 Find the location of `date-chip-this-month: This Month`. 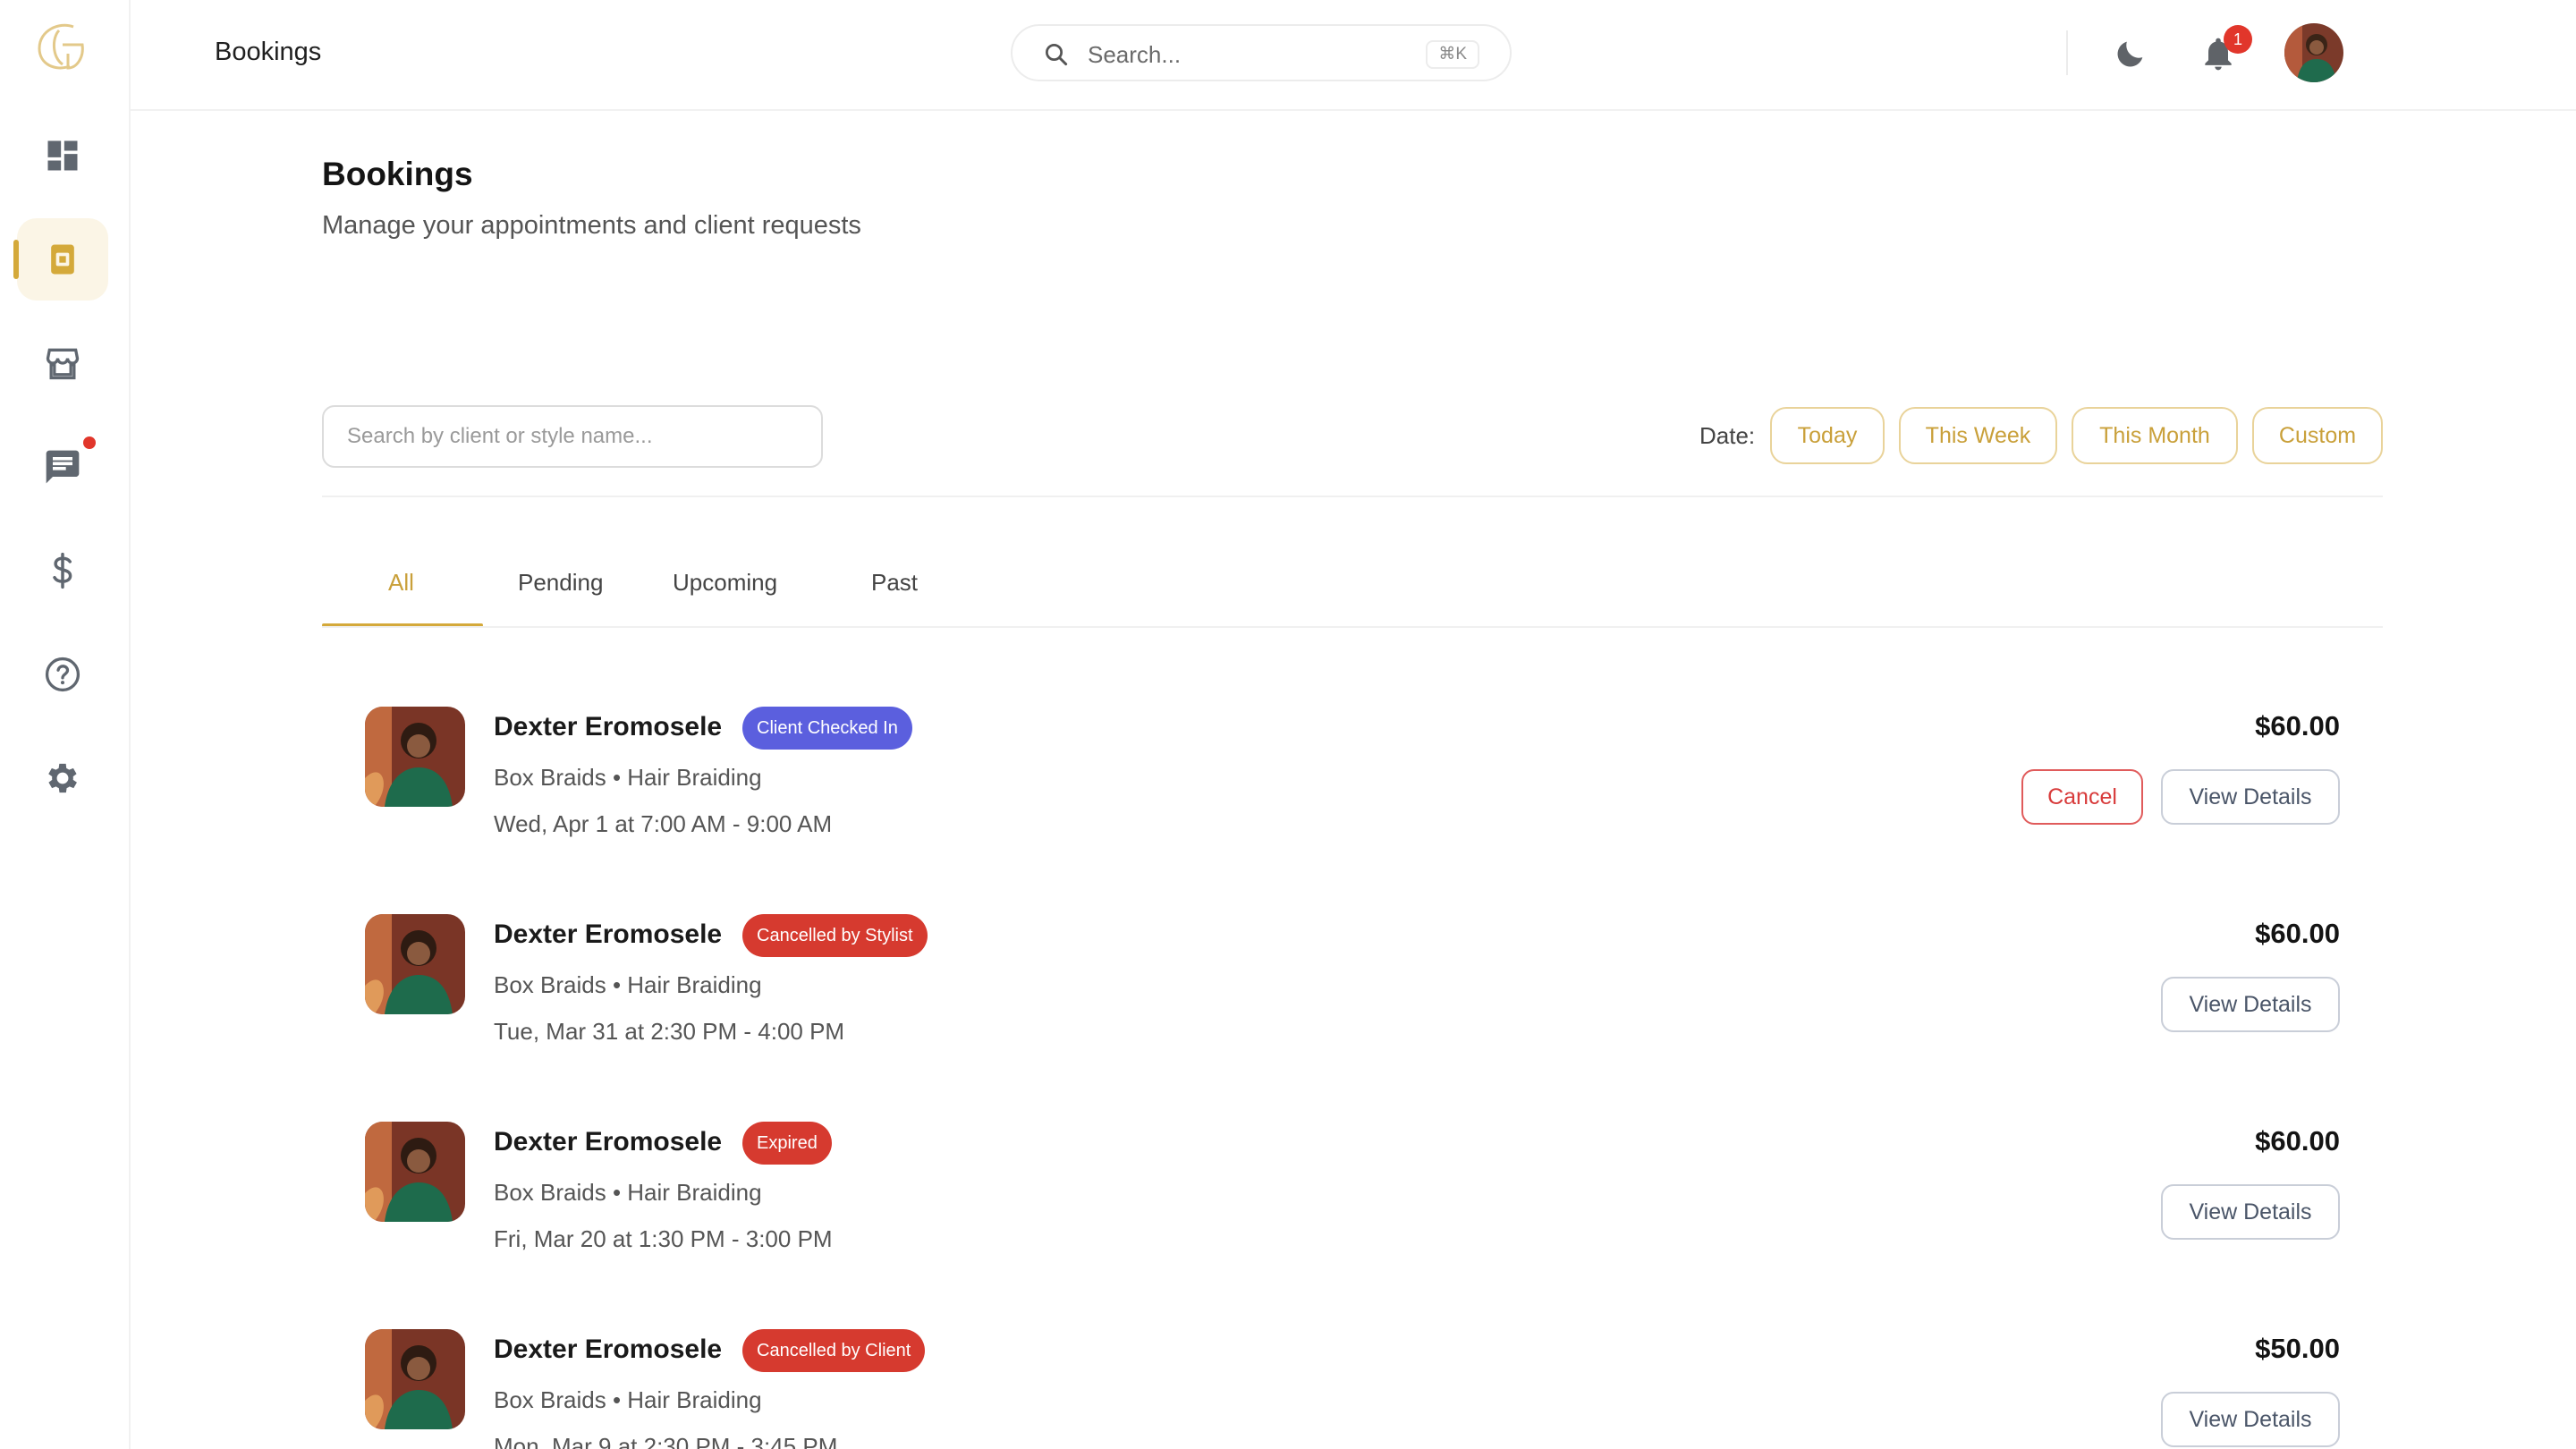

date-chip-this-month: This Month is located at coordinates (2155, 435).